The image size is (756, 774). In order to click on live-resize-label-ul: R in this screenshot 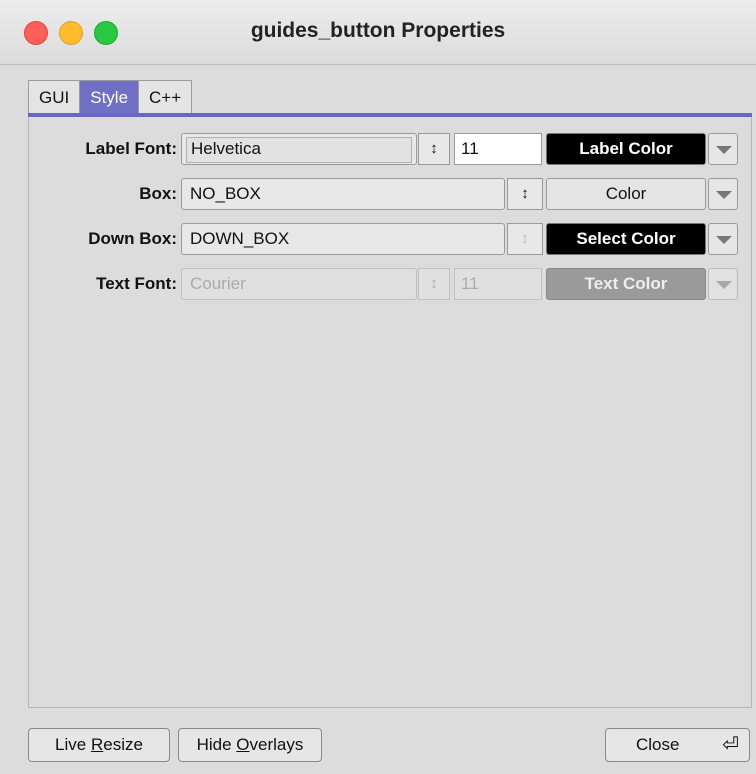, I will do `click(97, 744)`.